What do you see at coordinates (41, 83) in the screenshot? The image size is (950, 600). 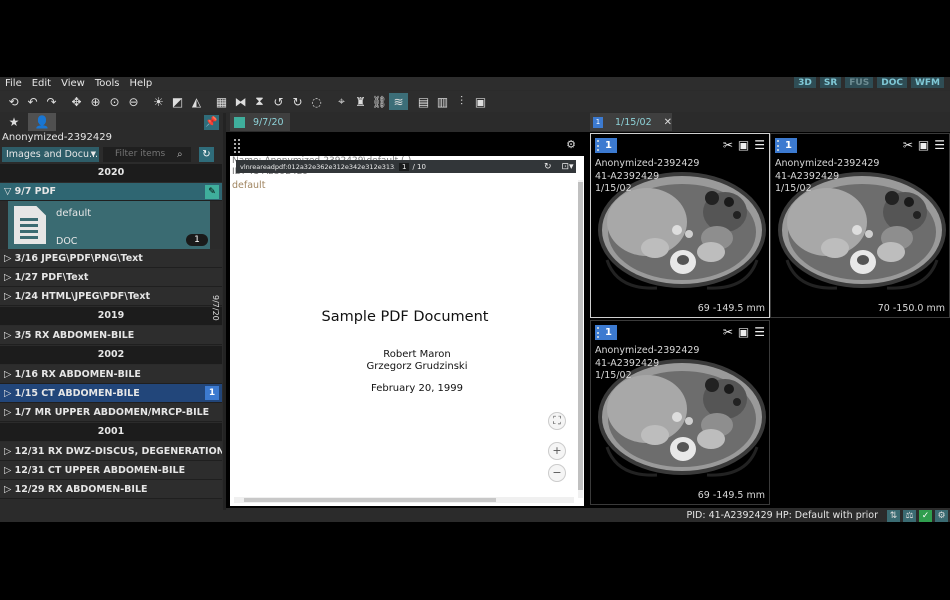 I see `menu-edit: Edit` at bounding box center [41, 83].